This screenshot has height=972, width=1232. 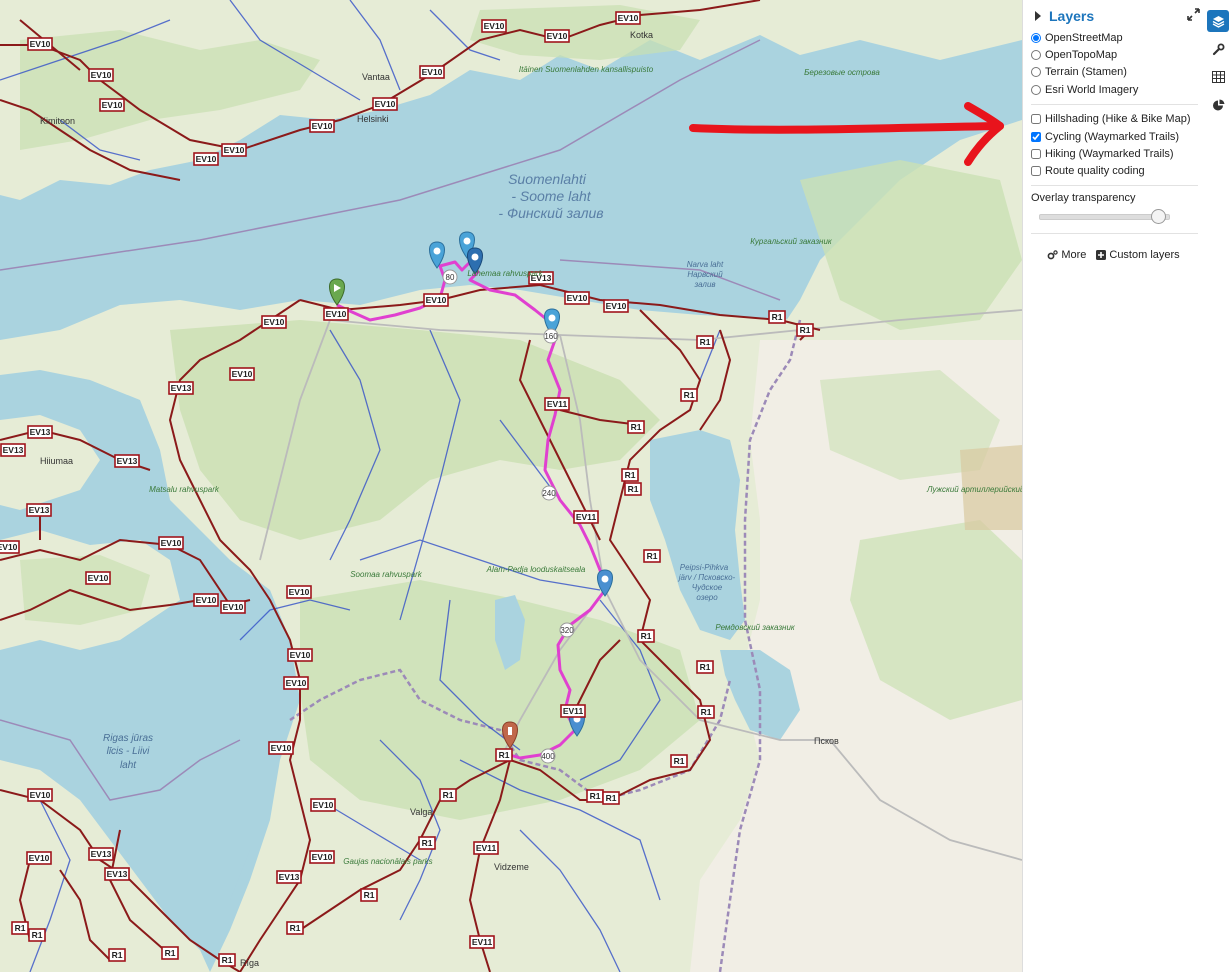 What do you see at coordinates (1159, 217) in the screenshot?
I see `slider-thumb` at bounding box center [1159, 217].